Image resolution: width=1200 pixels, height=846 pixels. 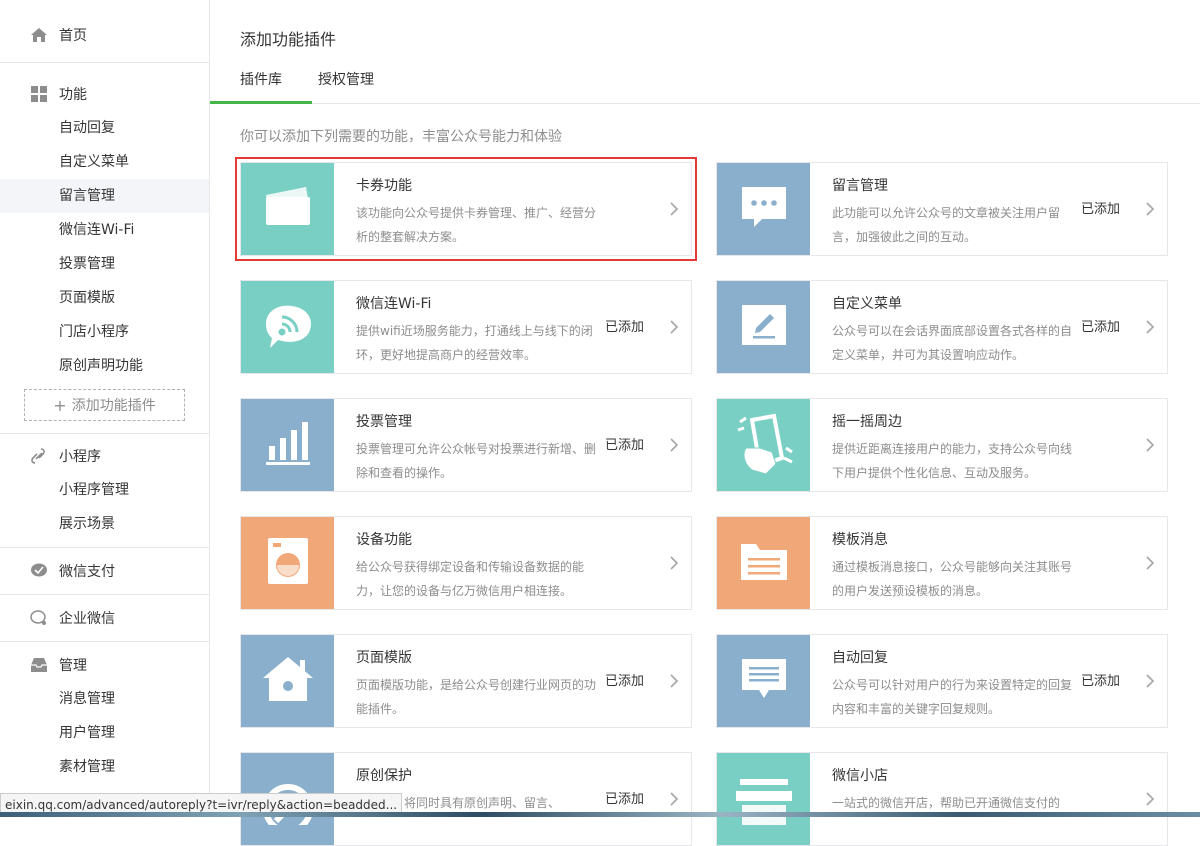 I want to click on sidebar-miniprogram-heading: 小程序, so click(x=104, y=456).